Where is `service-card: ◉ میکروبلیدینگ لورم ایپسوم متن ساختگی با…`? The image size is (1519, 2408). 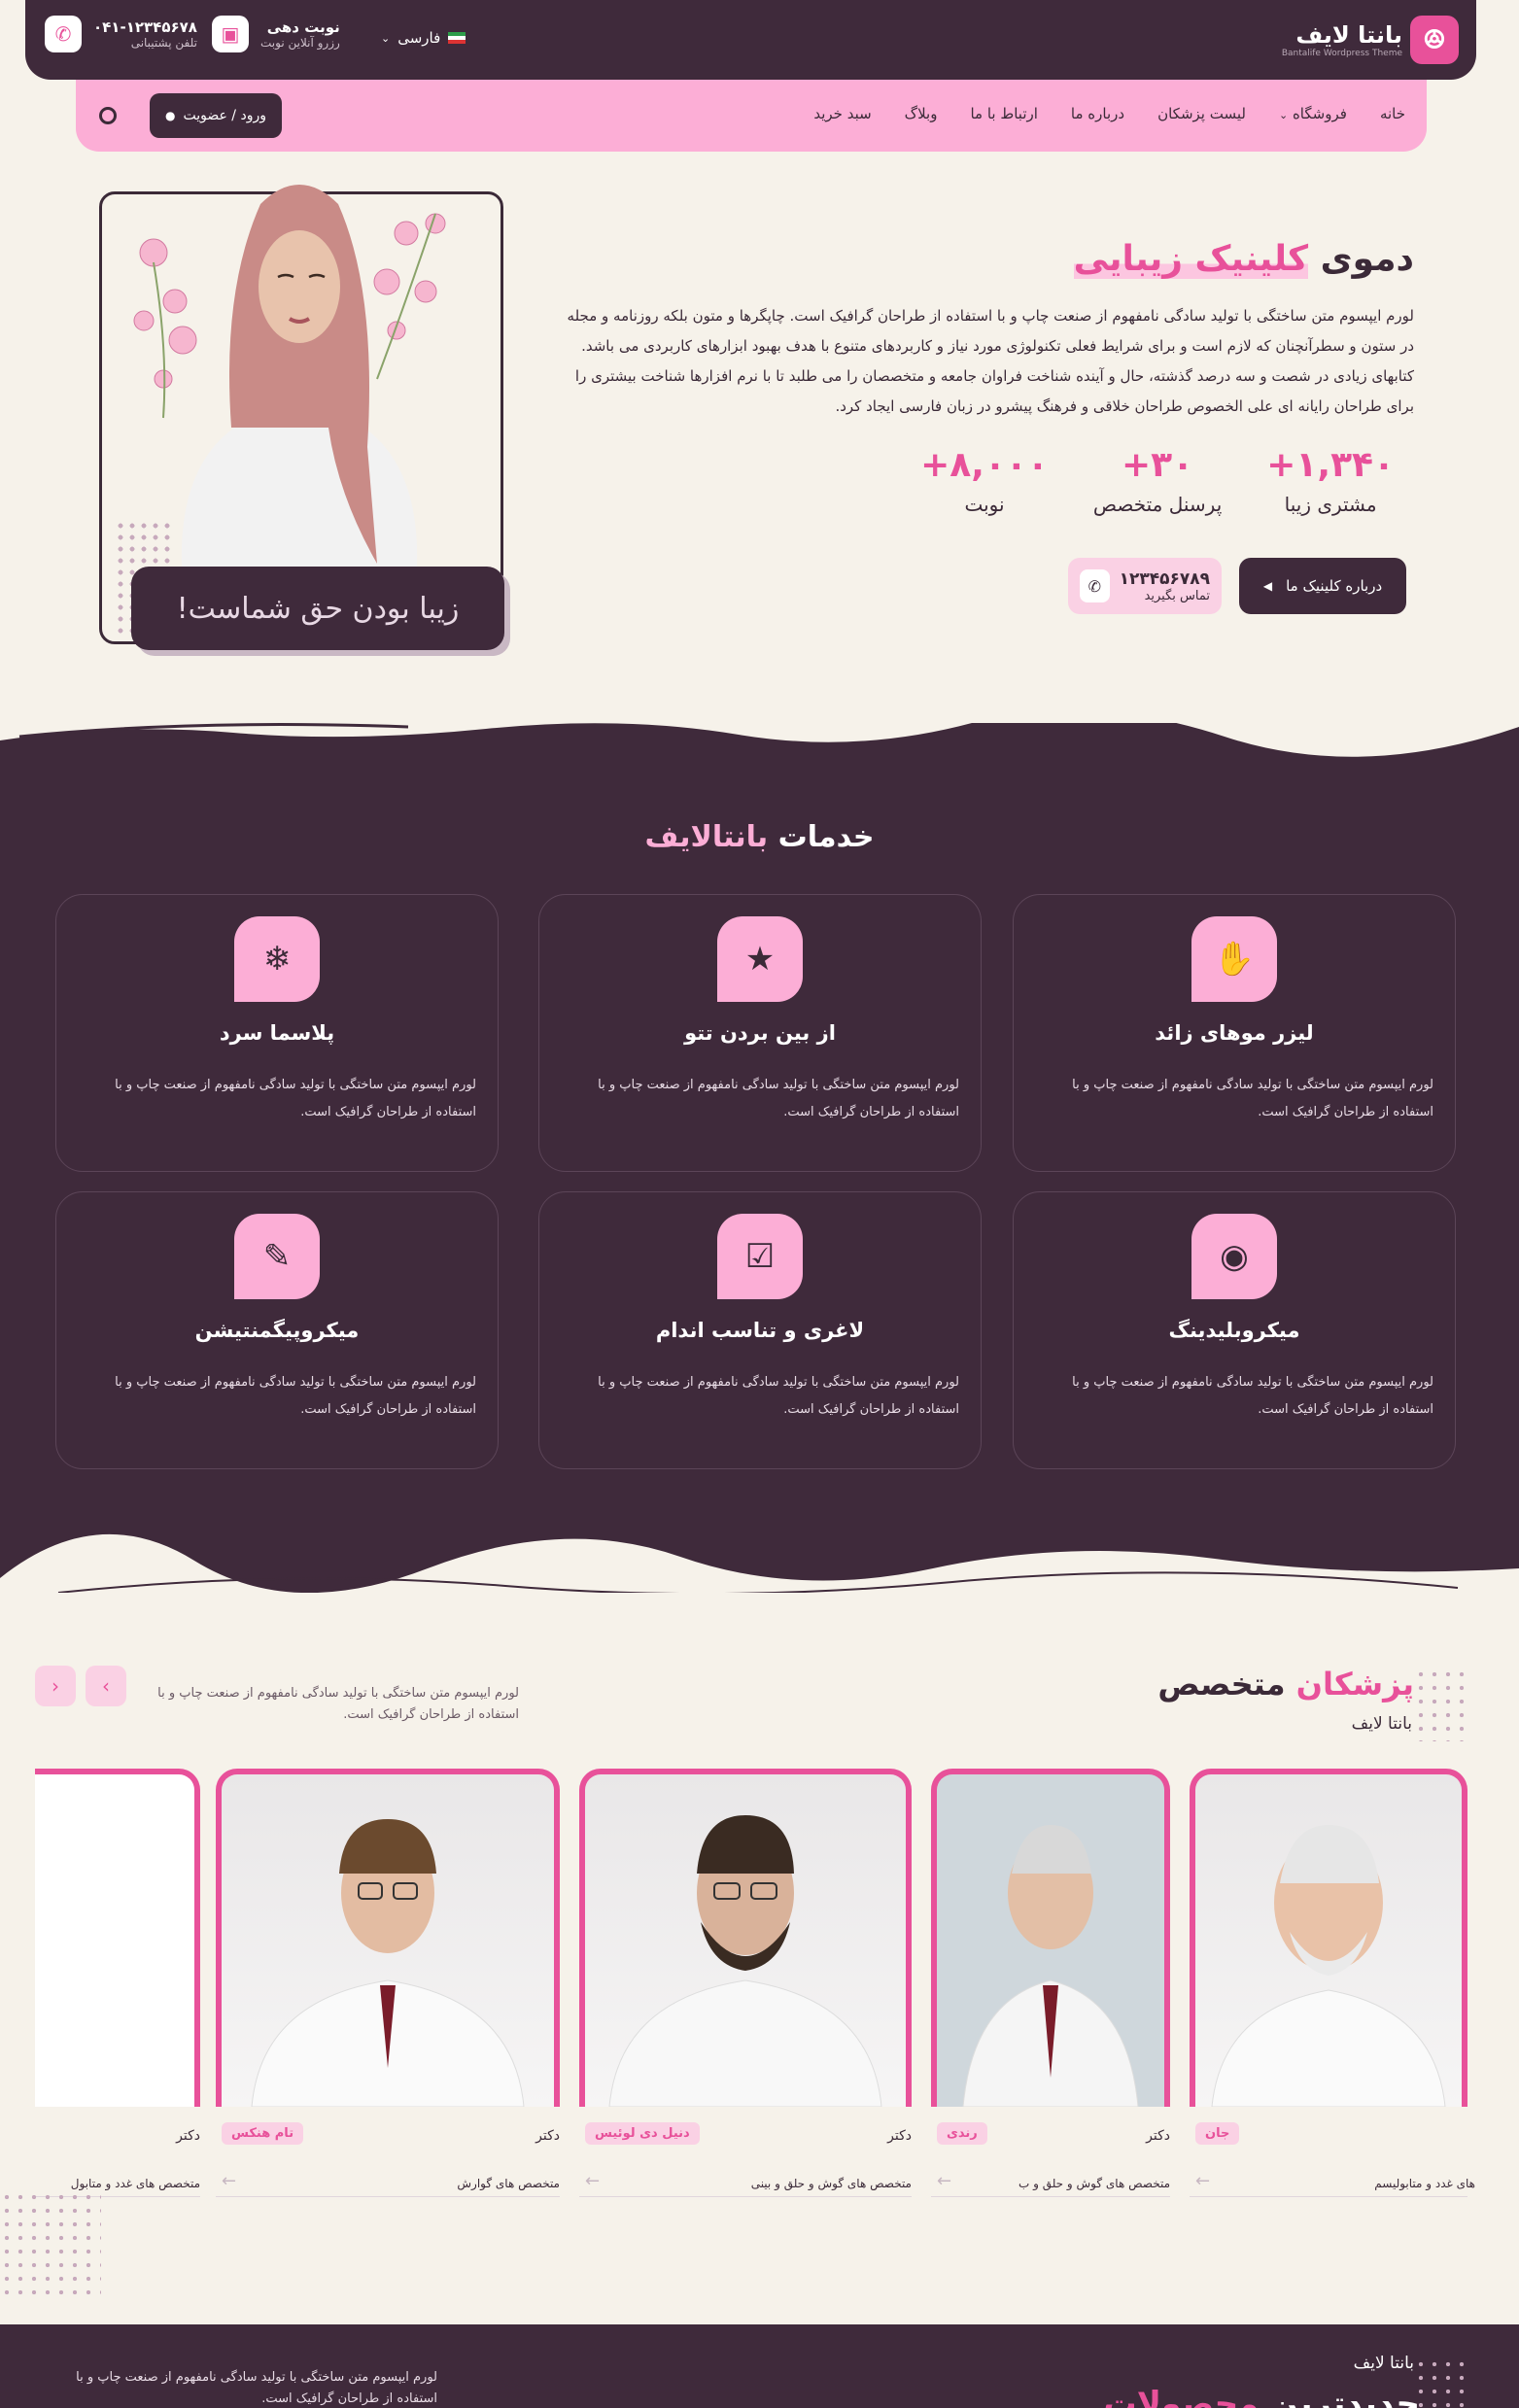 service-card: ◉ میکروبلیدینگ لورم ایپسوم متن ساختگی با… is located at coordinates (1234, 1330).